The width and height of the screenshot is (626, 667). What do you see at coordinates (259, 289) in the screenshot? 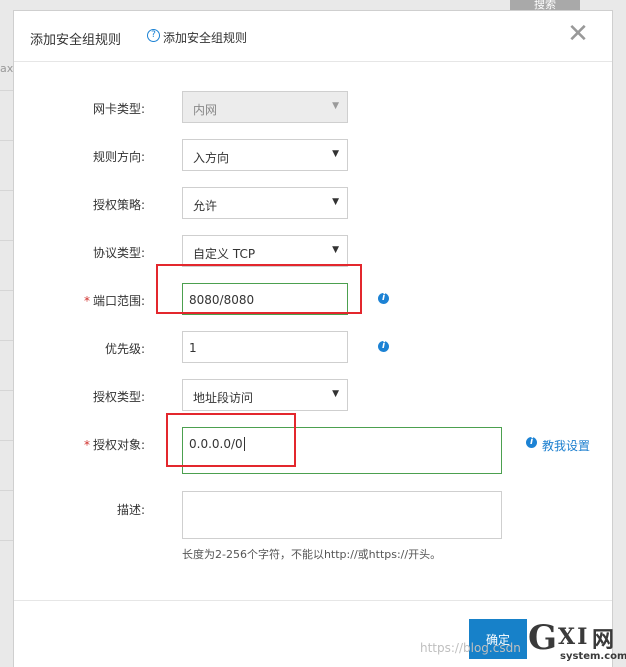
I see `annotation-box-port-range` at bounding box center [259, 289].